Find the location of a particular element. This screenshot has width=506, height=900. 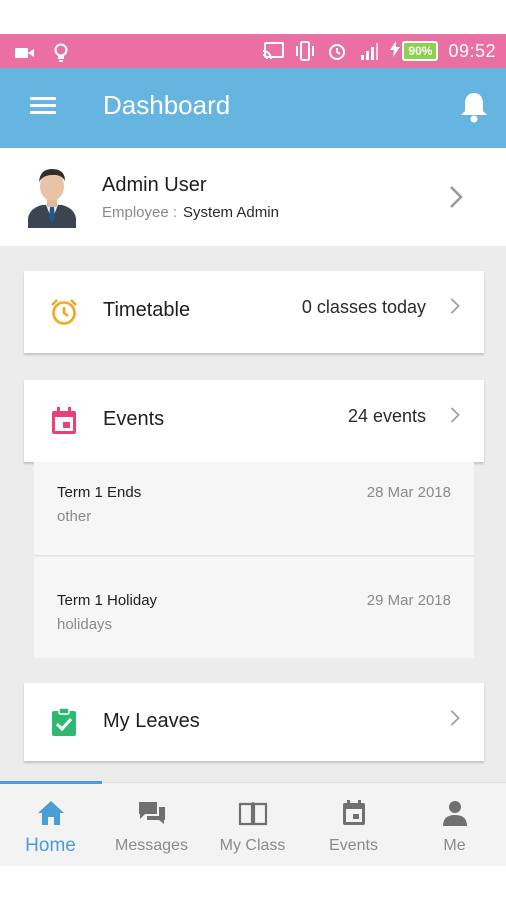

nav-home-label: Home is located at coordinates (50, 845).